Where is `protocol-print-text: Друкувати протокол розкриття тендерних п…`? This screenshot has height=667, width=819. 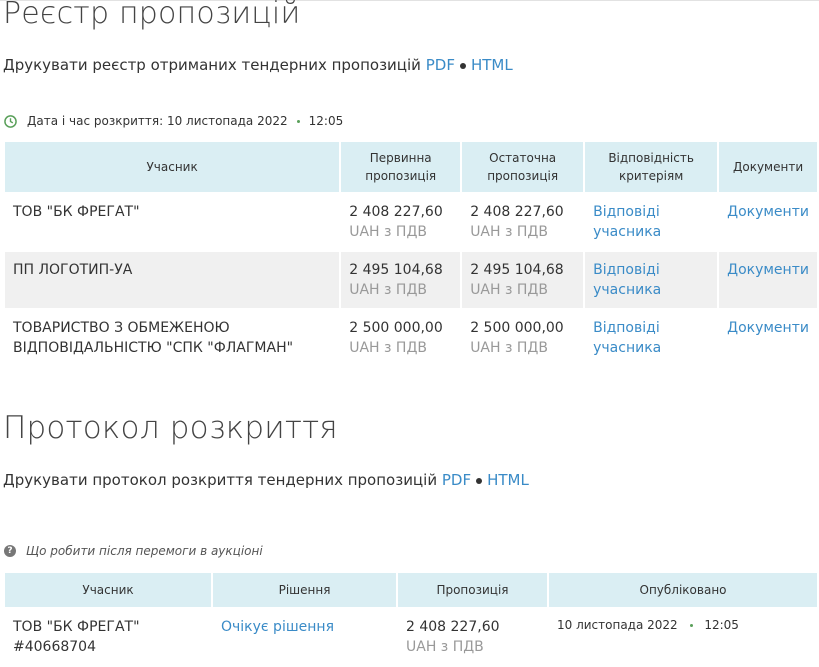 protocol-print-text: Друкувати протокол розкриття тендерних п… is located at coordinates (220, 480).